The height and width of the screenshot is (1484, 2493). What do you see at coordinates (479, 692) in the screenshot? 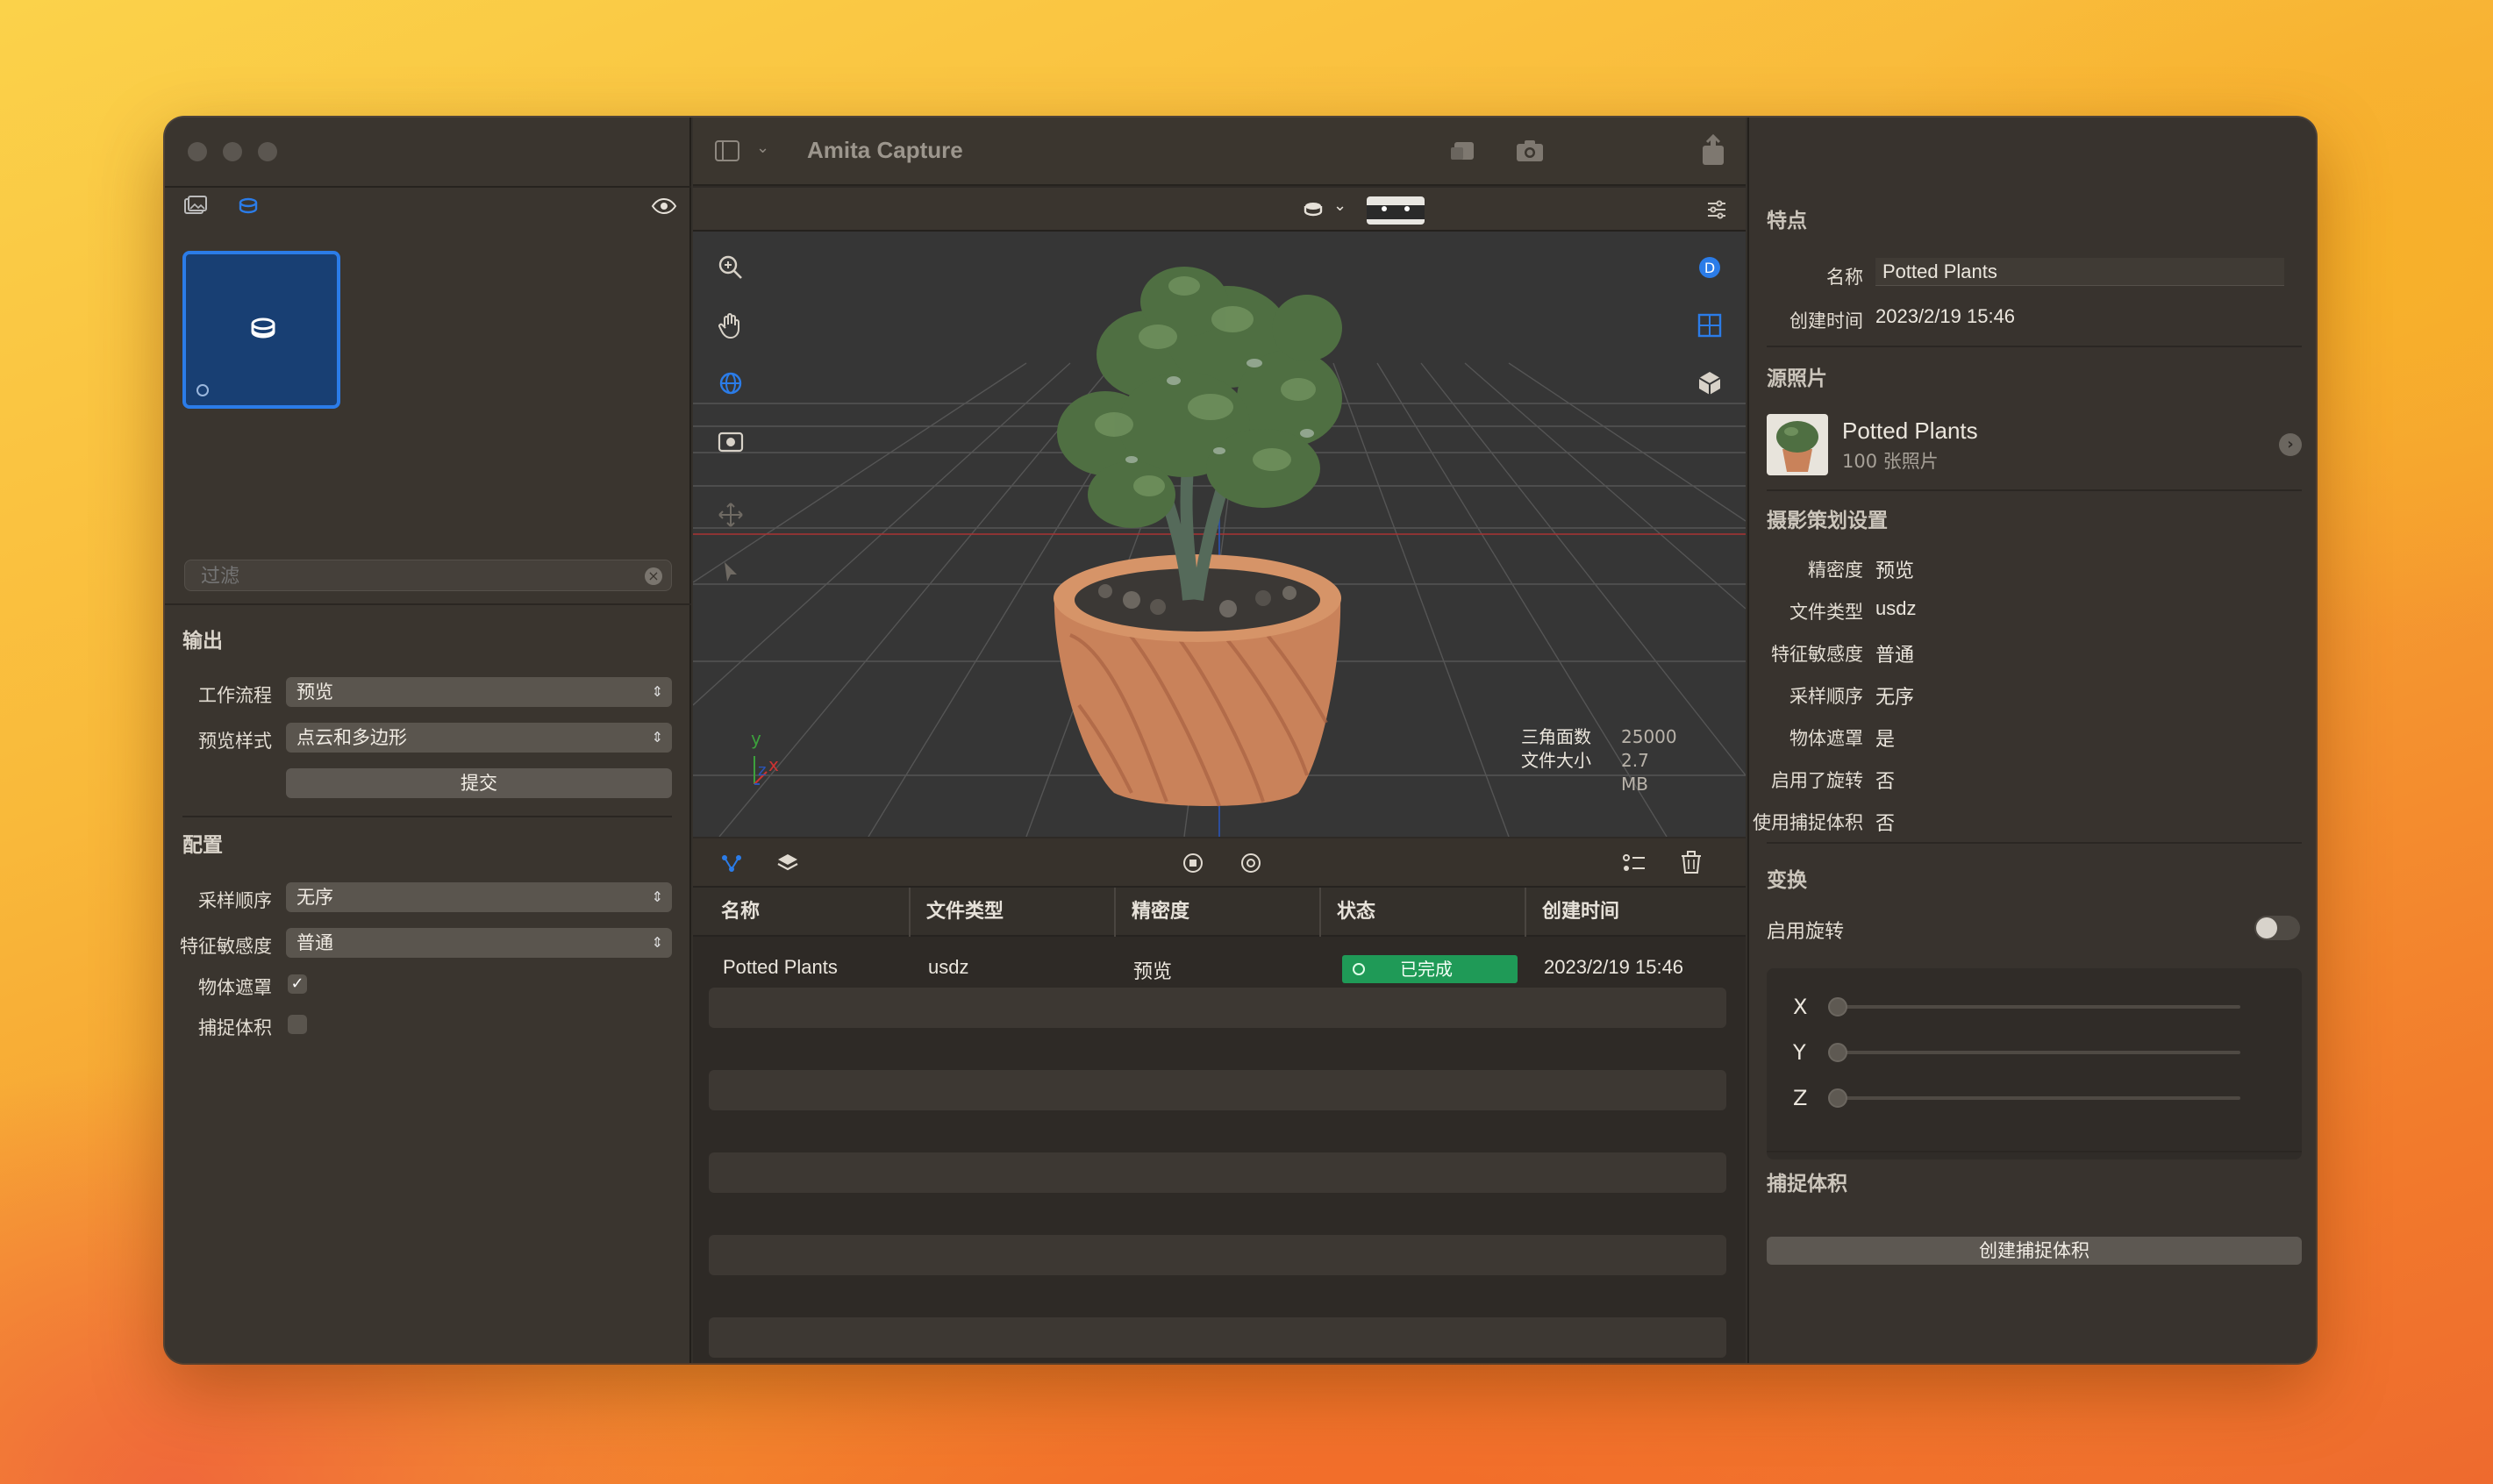
I see `workflow-select: 预览 ⇕` at bounding box center [479, 692].